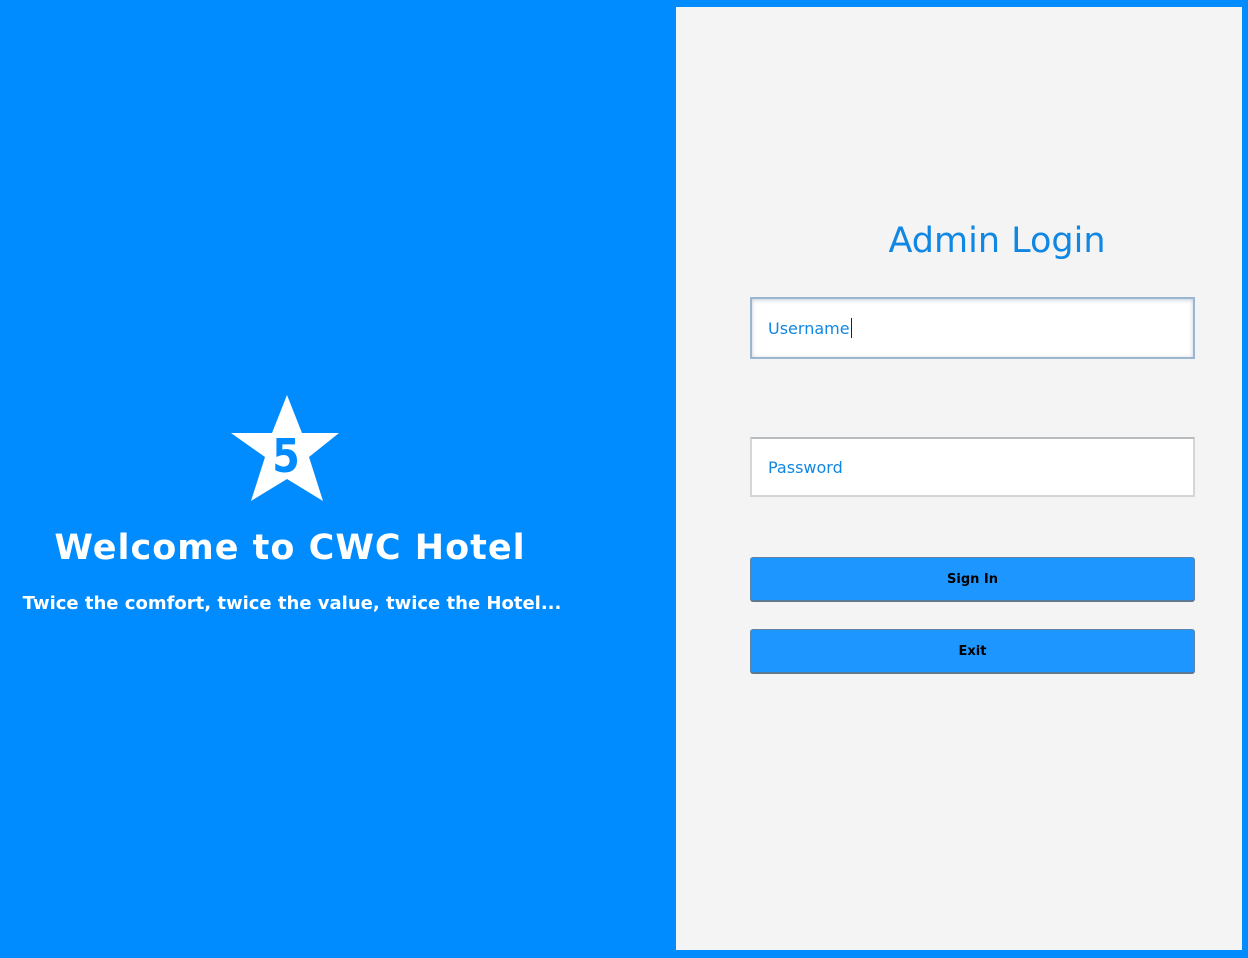 The width and height of the screenshot is (1248, 958). Describe the element at coordinates (972, 467) in the screenshot. I see `password-input: Password` at that location.